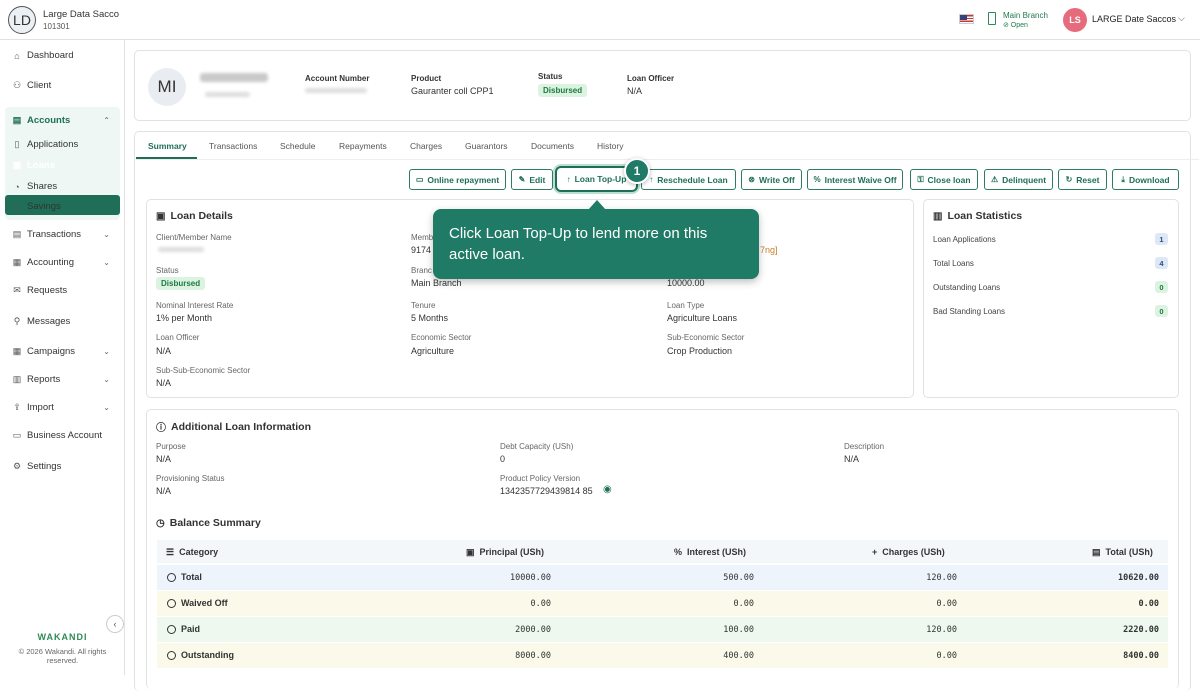 The height and width of the screenshot is (691, 1200). I want to click on sidebar-item-label: Accounting, so click(51, 262).